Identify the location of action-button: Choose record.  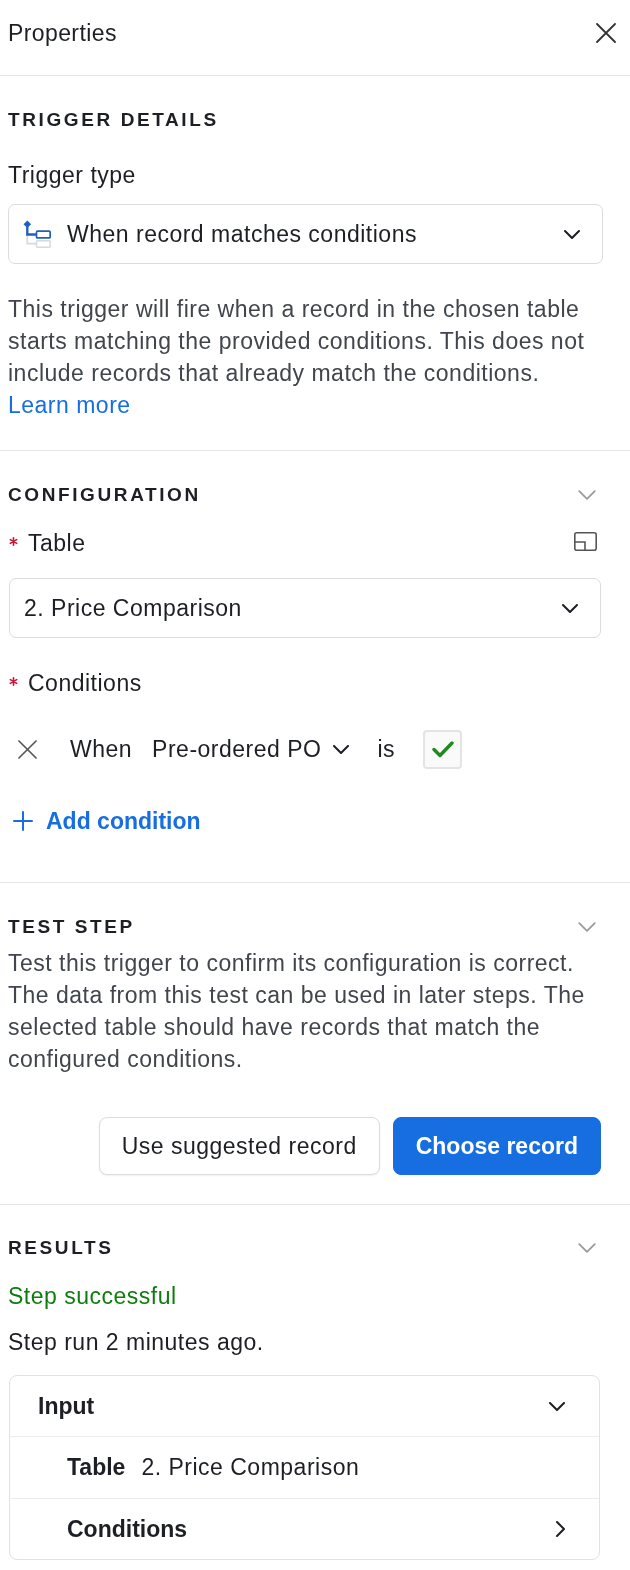
(496, 1146).